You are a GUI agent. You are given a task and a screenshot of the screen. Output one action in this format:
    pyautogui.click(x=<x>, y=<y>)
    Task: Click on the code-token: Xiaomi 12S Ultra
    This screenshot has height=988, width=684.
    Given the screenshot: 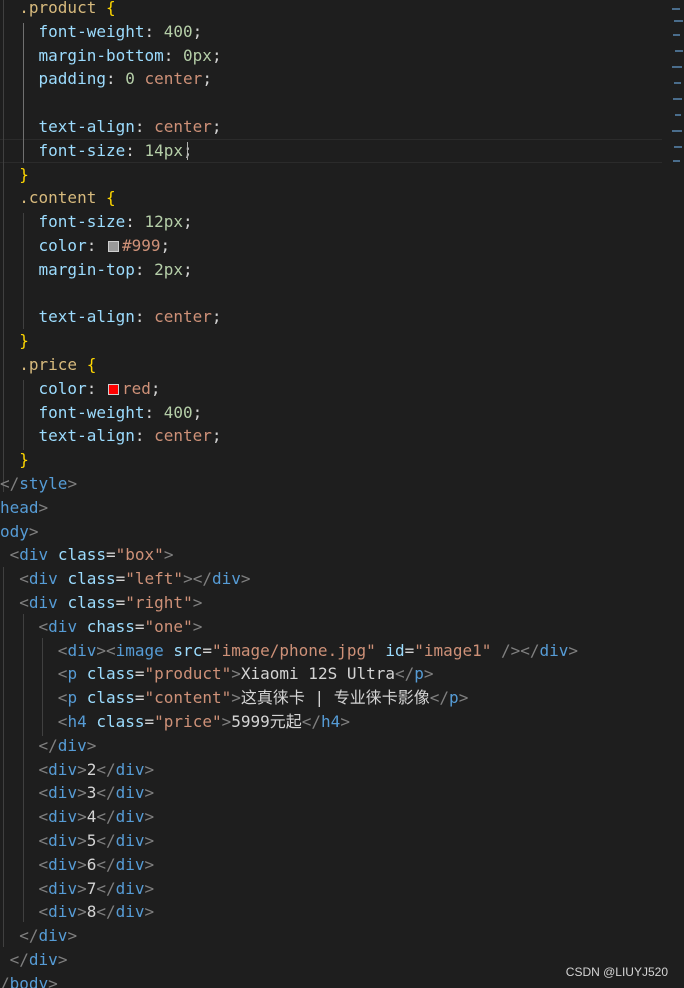 What is the action you would take?
    pyautogui.click(x=317, y=674)
    